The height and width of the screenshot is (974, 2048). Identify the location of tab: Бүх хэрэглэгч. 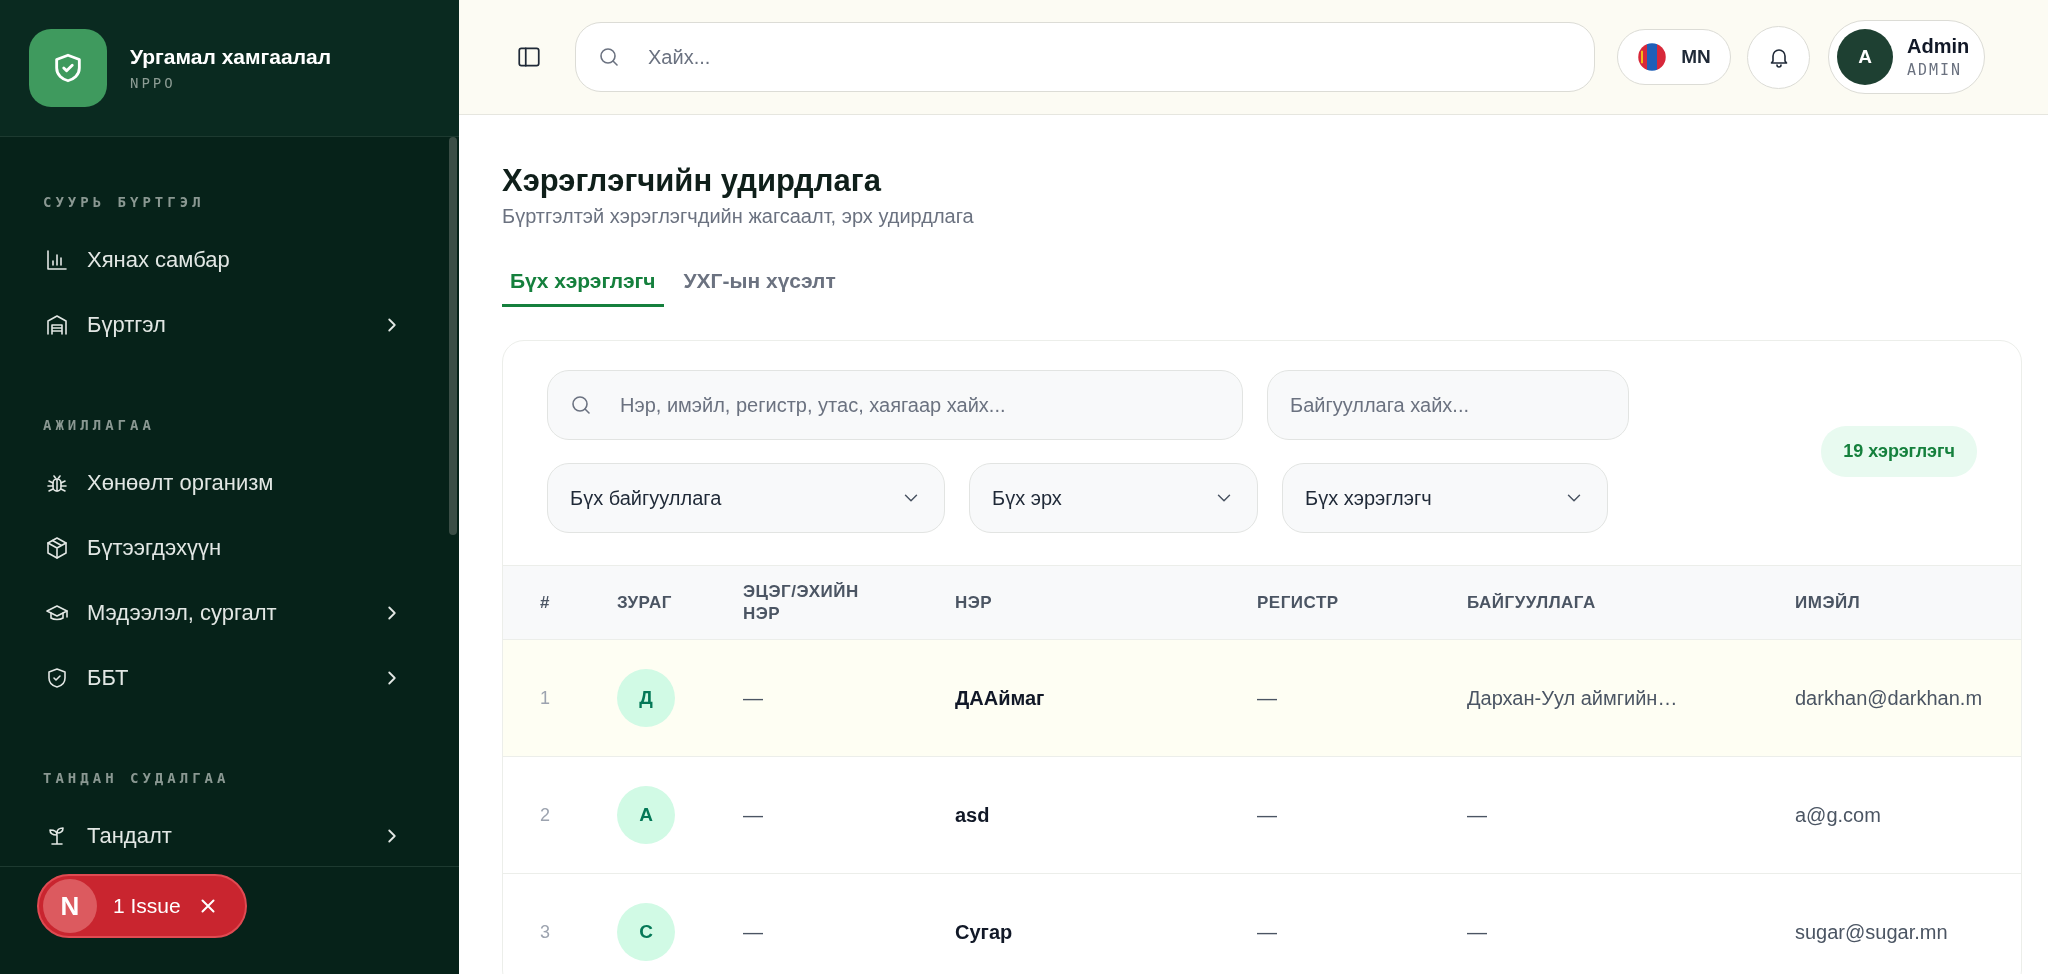
(583, 282).